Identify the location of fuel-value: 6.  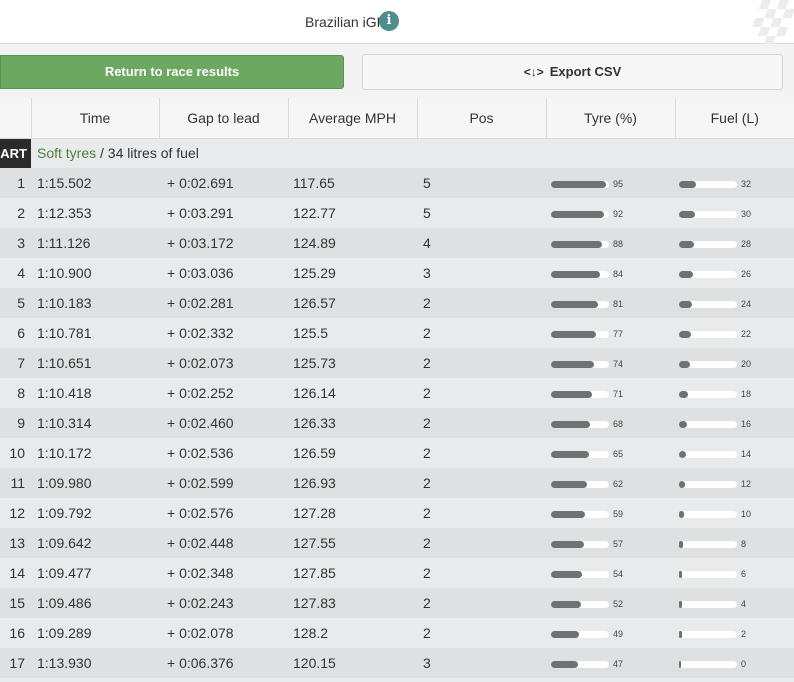
(744, 574).